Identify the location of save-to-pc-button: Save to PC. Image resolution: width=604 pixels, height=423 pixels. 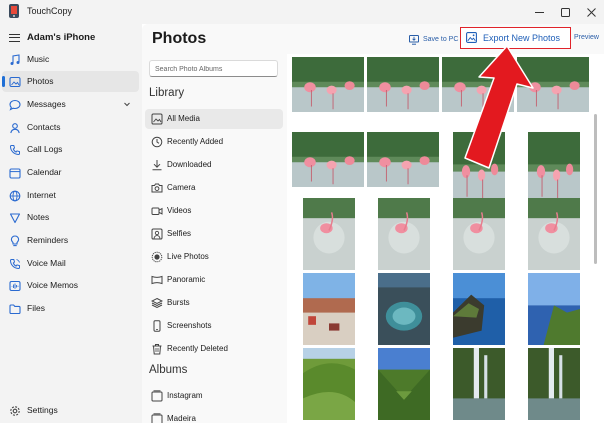
(433, 39).